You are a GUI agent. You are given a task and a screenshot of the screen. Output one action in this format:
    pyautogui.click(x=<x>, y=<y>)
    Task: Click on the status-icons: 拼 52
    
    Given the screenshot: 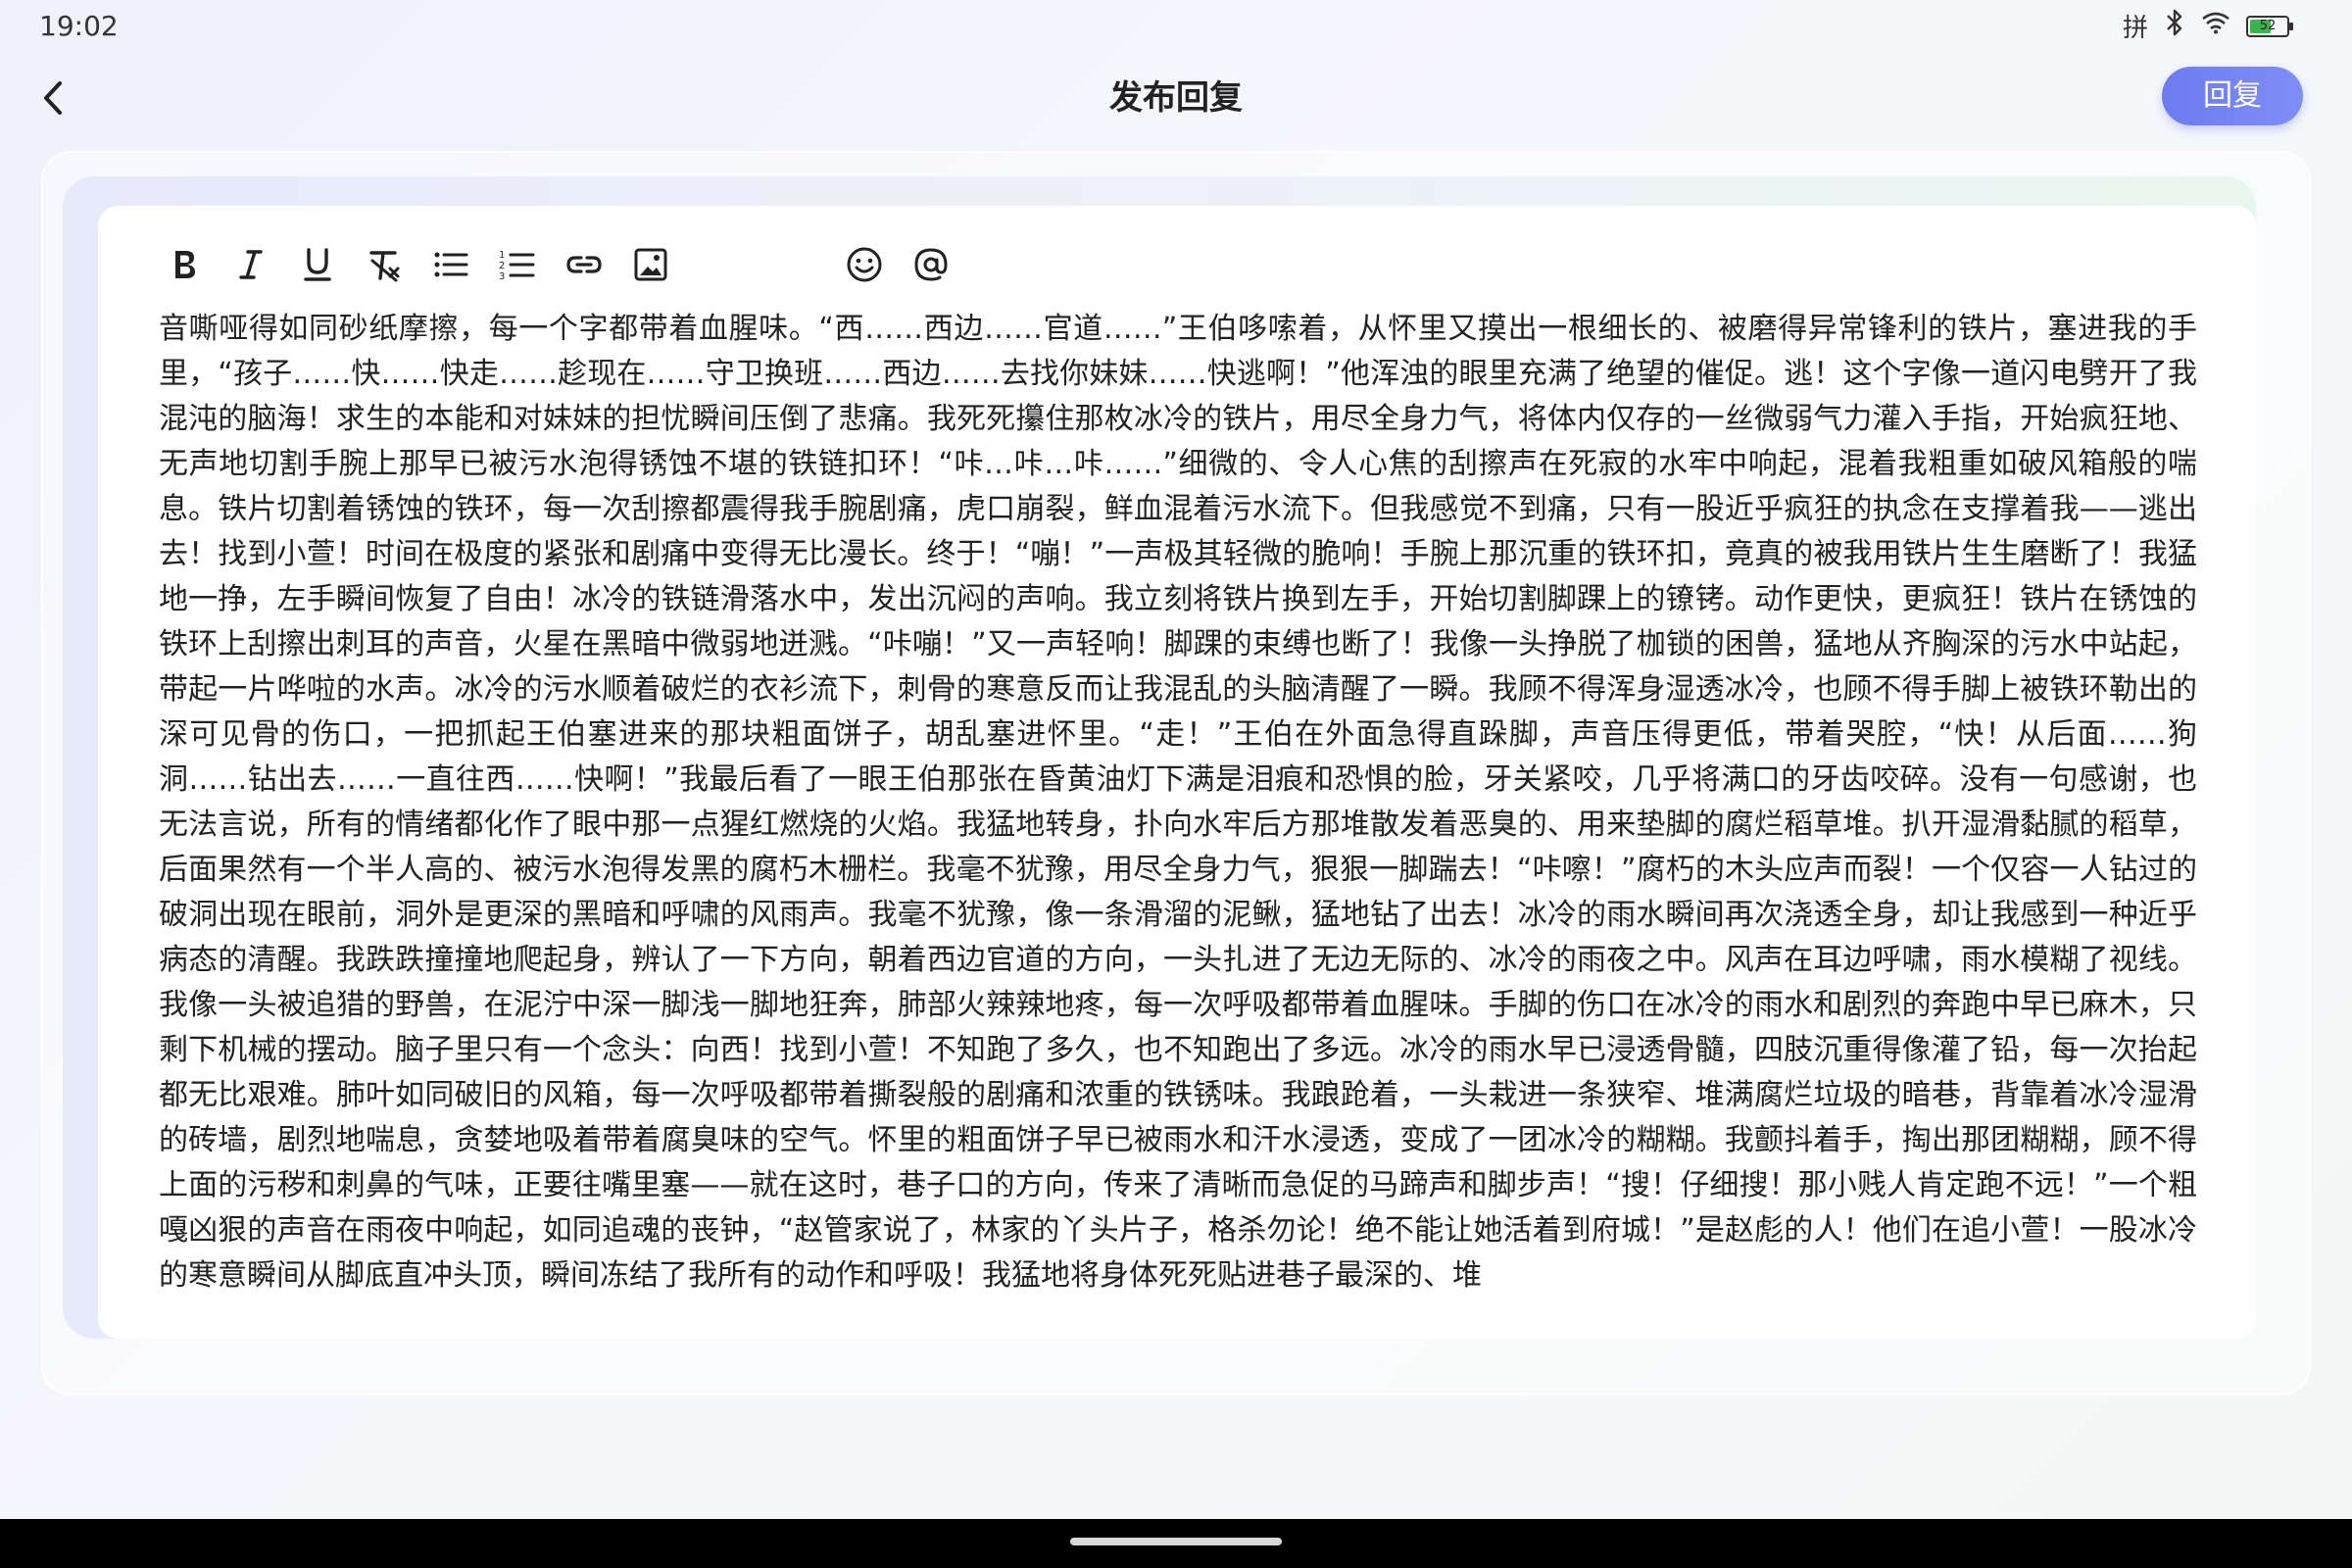 What is the action you would take?
    pyautogui.click(x=2207, y=26)
    